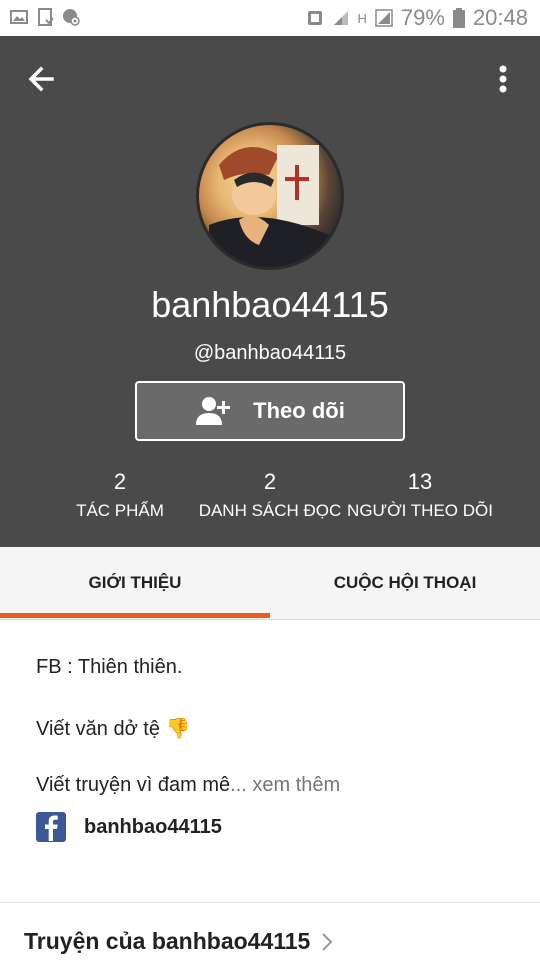  I want to click on chevron-right-icon, so click(327, 941).